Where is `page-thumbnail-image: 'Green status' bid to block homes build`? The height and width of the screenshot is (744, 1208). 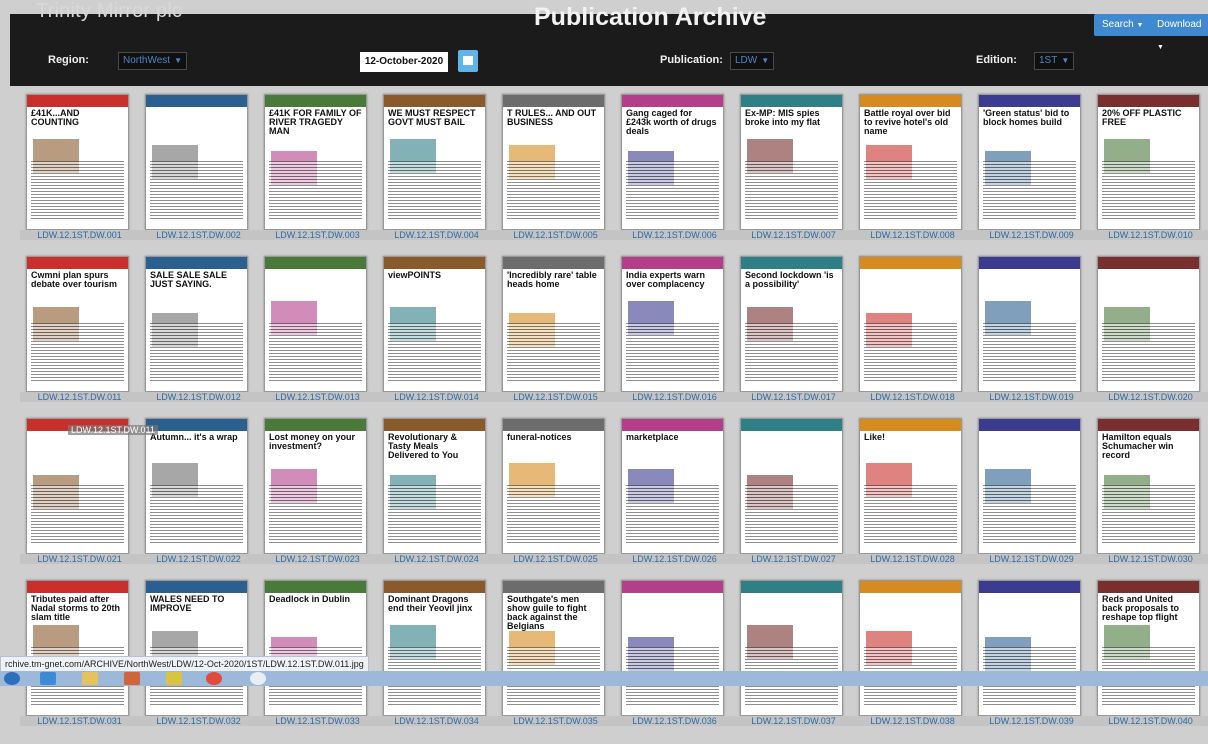
page-thumbnail-image: 'Green status' bid to block homes build is located at coordinates (1029, 162).